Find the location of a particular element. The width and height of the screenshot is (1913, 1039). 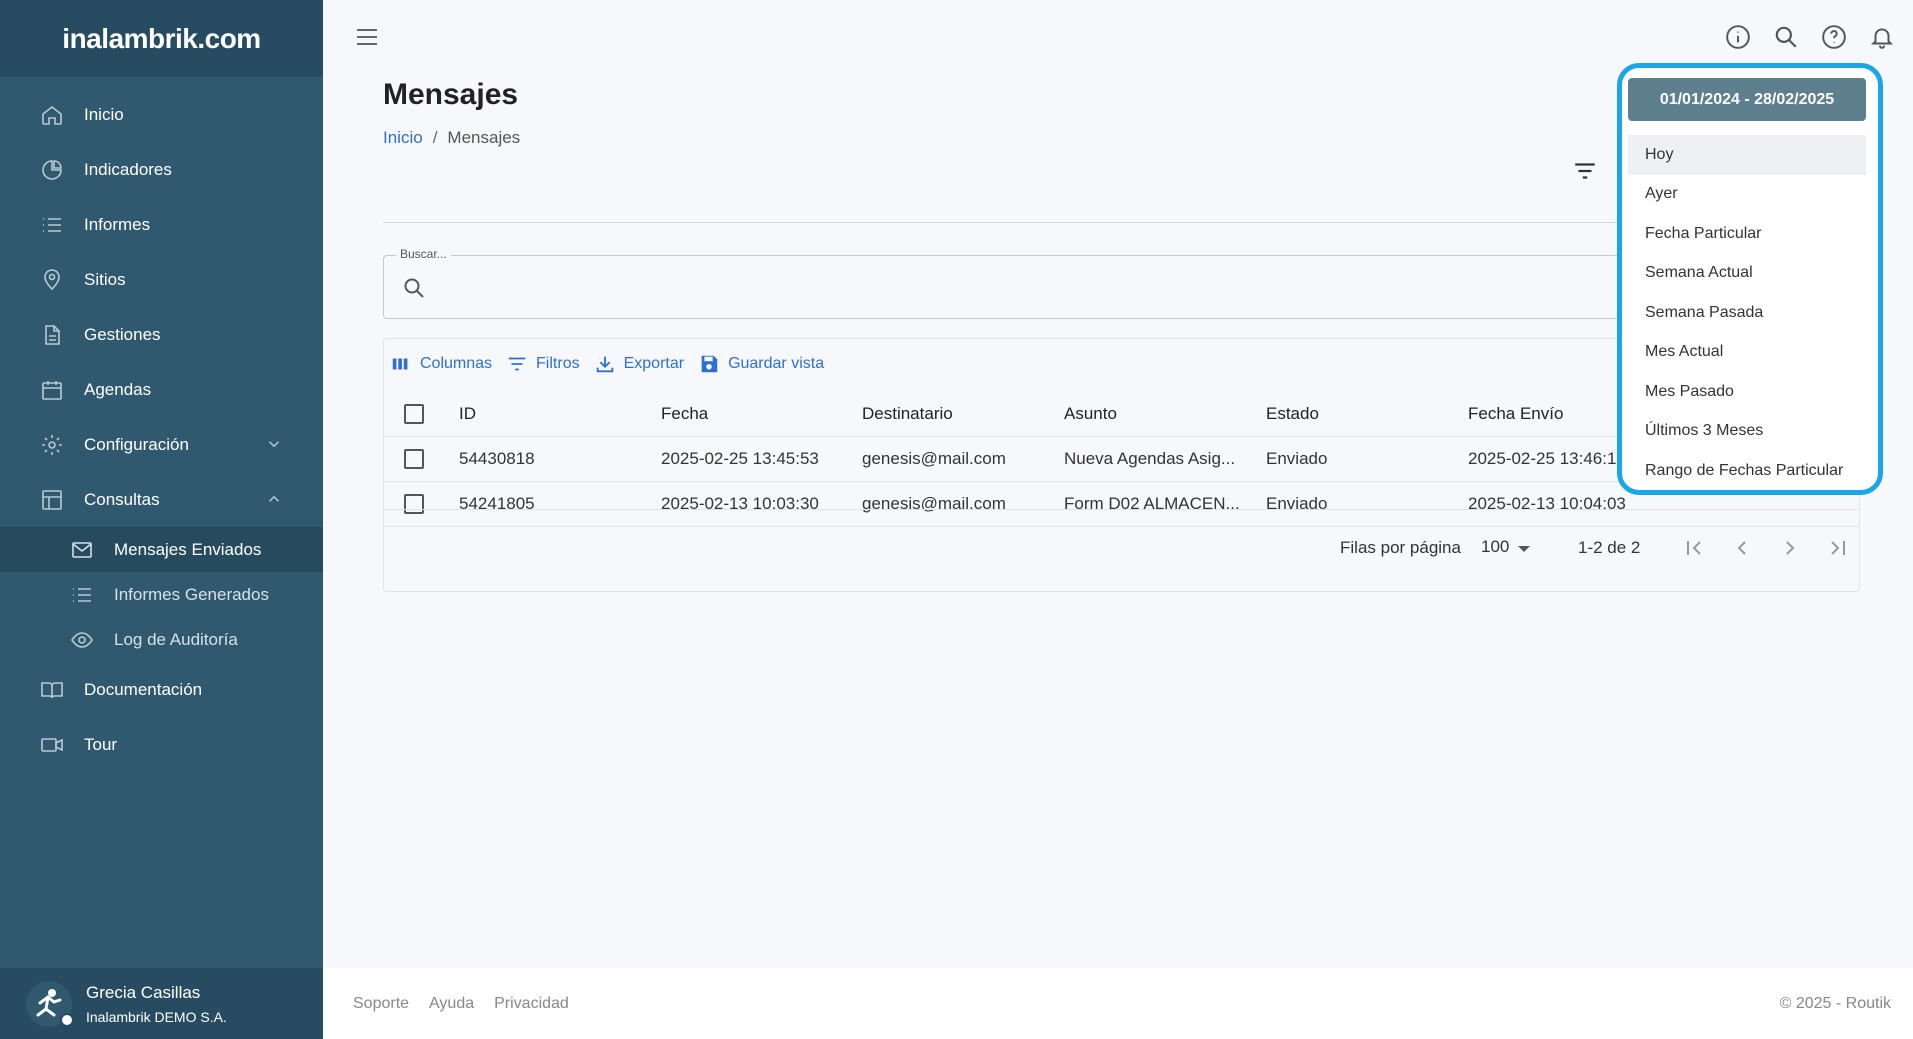

breadcrumb: Inicio / Mensajes is located at coordinates (451, 138).